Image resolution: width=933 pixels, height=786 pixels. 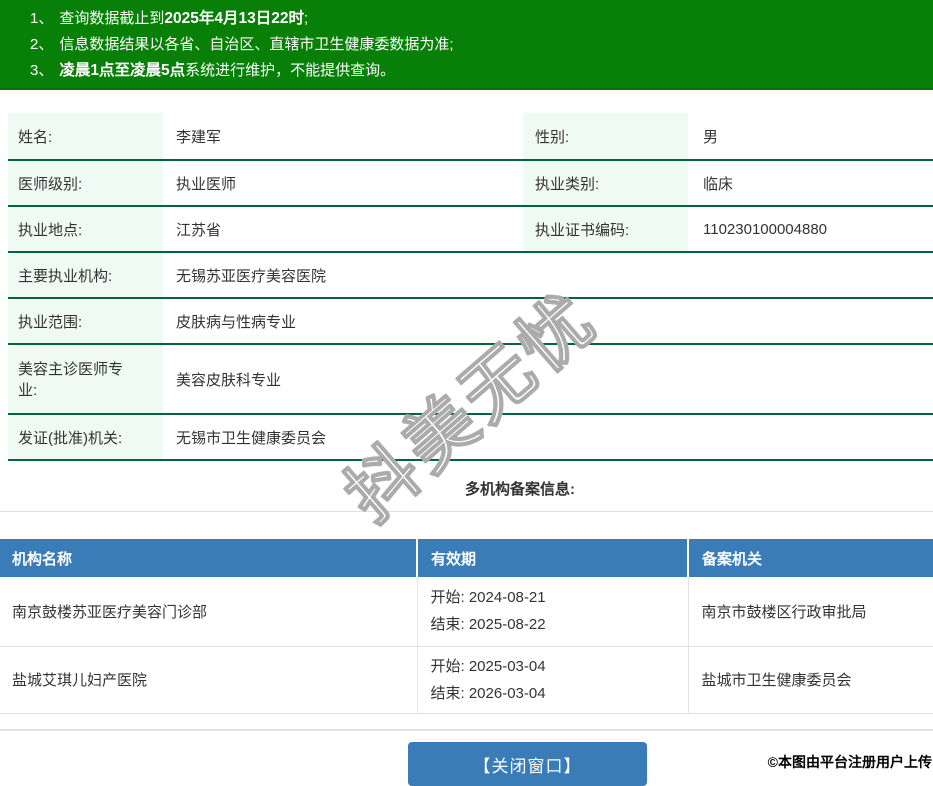 What do you see at coordinates (605, 229) in the screenshot?
I see `certificate-number-label: 执业证书编码:` at bounding box center [605, 229].